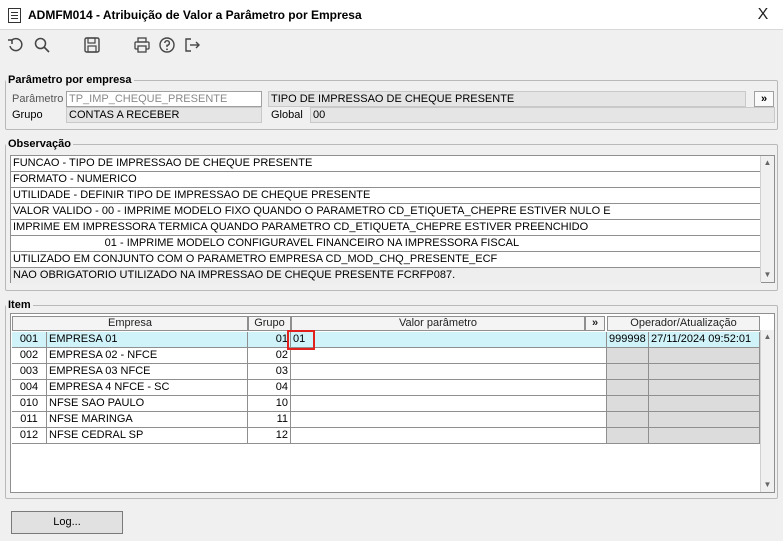  I want to click on grupo-label: Grupo, so click(27, 115).